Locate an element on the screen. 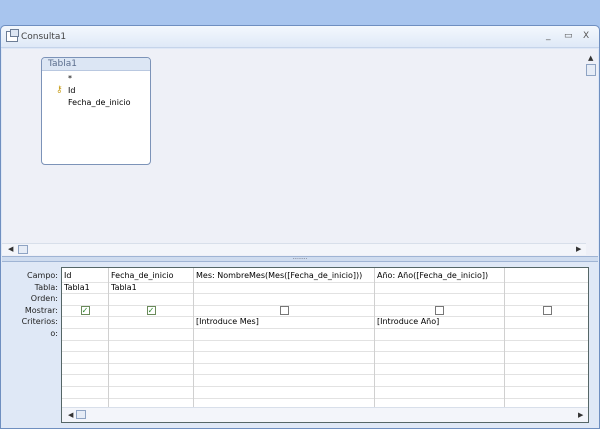 Image resolution: width=600 pixels, height=429 pixels. cell-criterios: [Introduce Año] is located at coordinates (407, 321).